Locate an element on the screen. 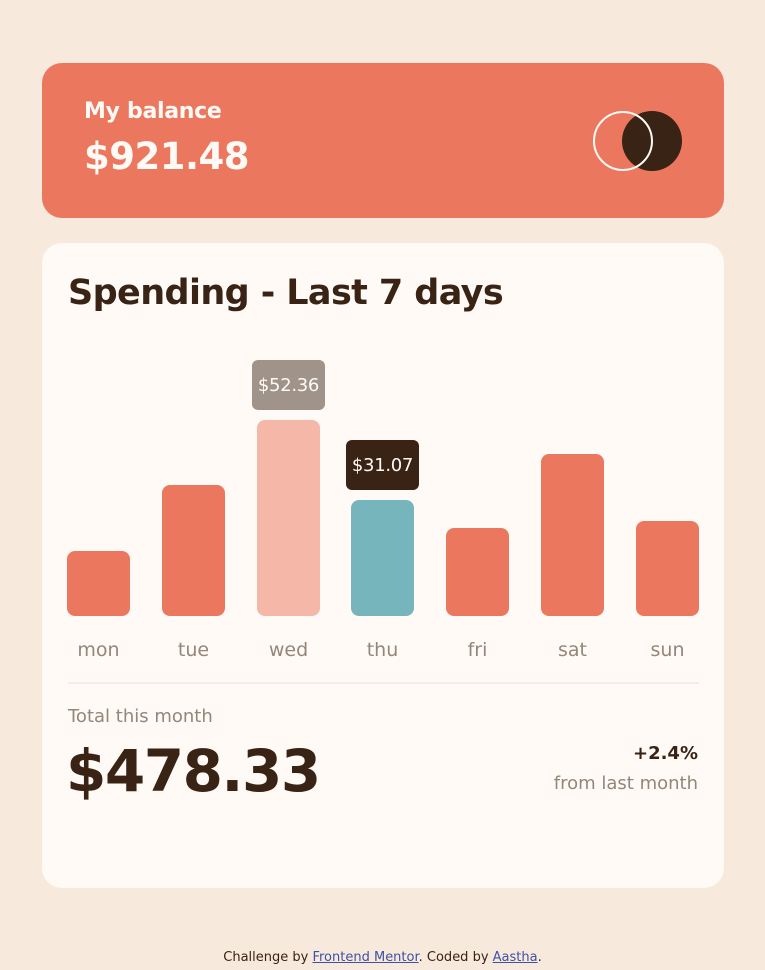 The image size is (765, 970). balance-label: My balance is located at coordinates (153, 111).